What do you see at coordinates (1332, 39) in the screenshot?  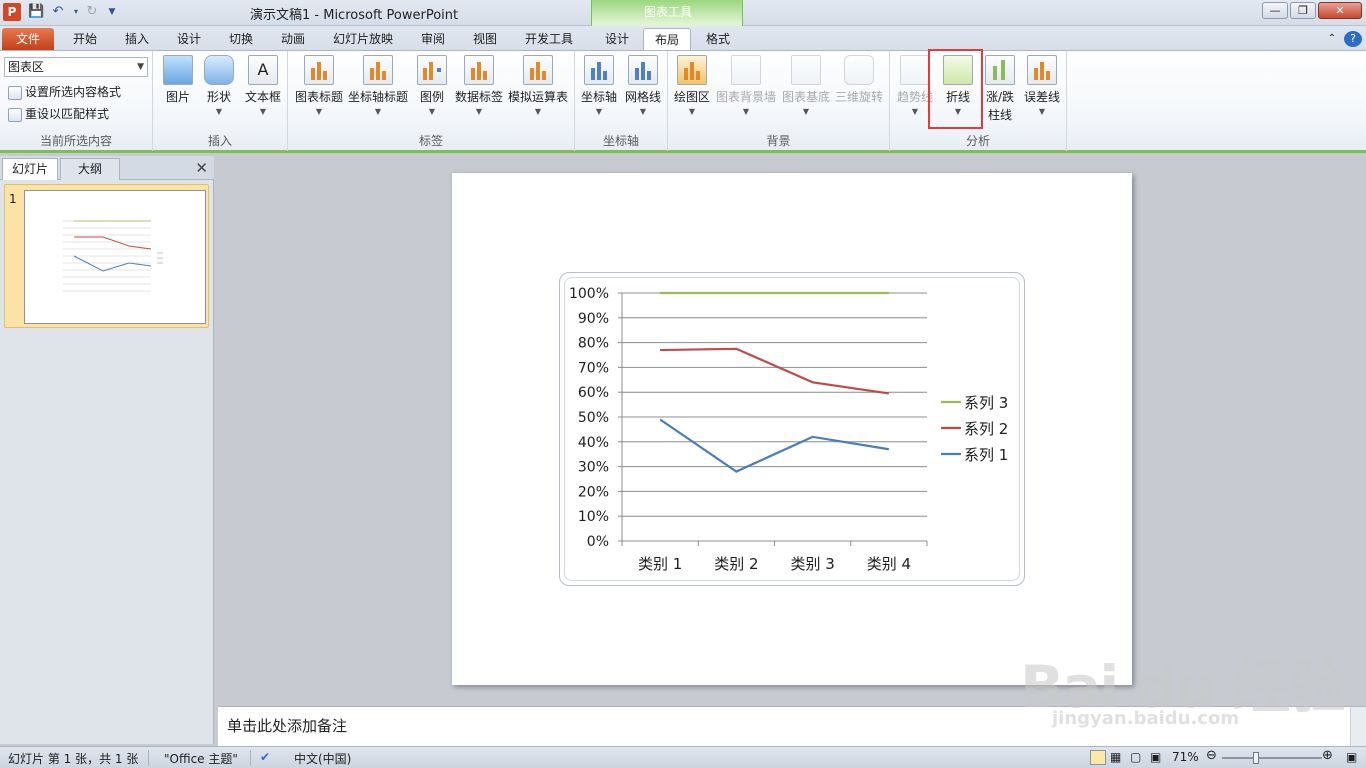 I see `ribbon-minimize-icon: ⌃` at bounding box center [1332, 39].